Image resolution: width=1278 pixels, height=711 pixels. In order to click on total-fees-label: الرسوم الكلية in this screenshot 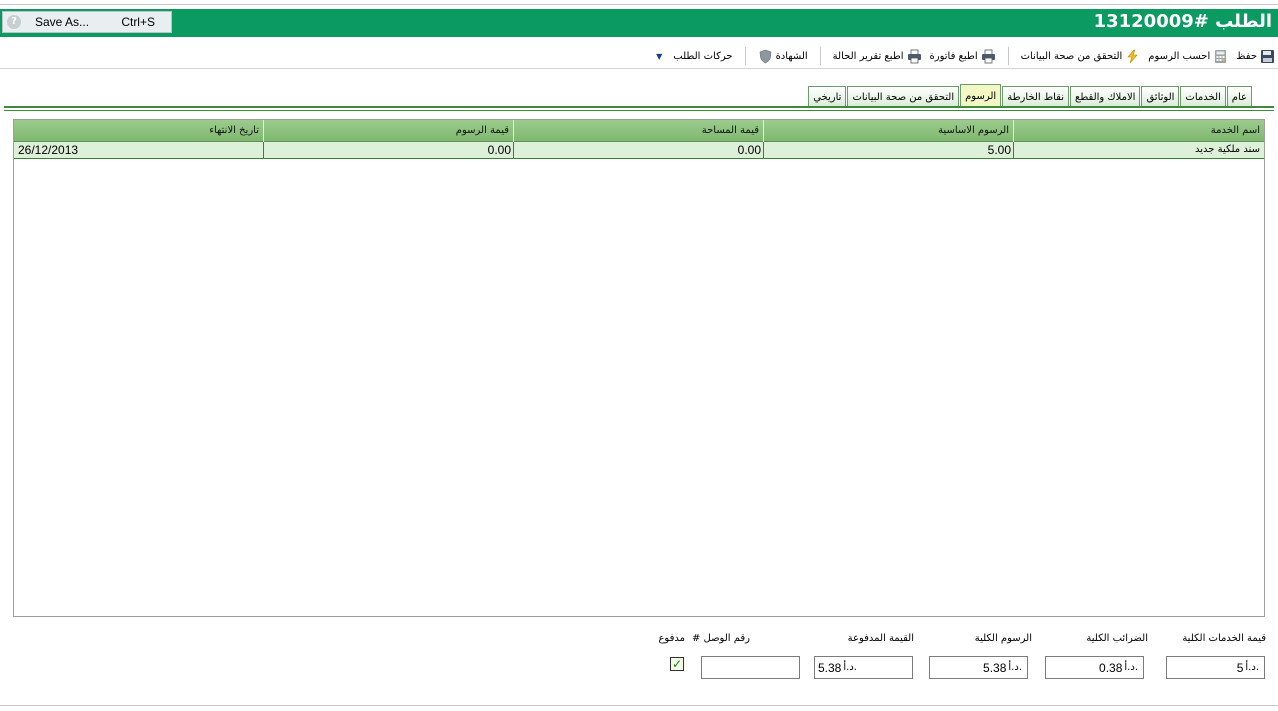, I will do `click(1003, 638)`.